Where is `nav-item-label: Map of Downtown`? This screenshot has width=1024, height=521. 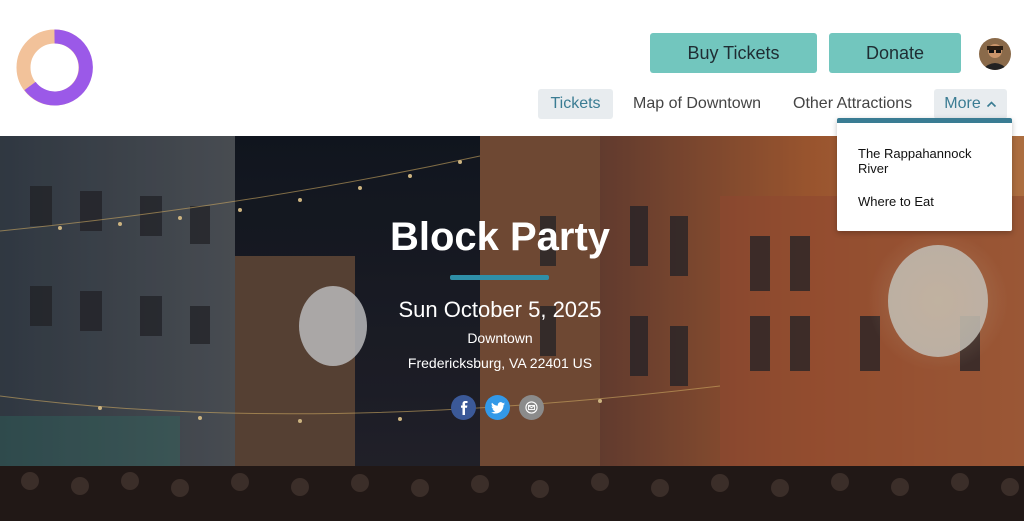
nav-item-label: Map of Downtown is located at coordinates (697, 103).